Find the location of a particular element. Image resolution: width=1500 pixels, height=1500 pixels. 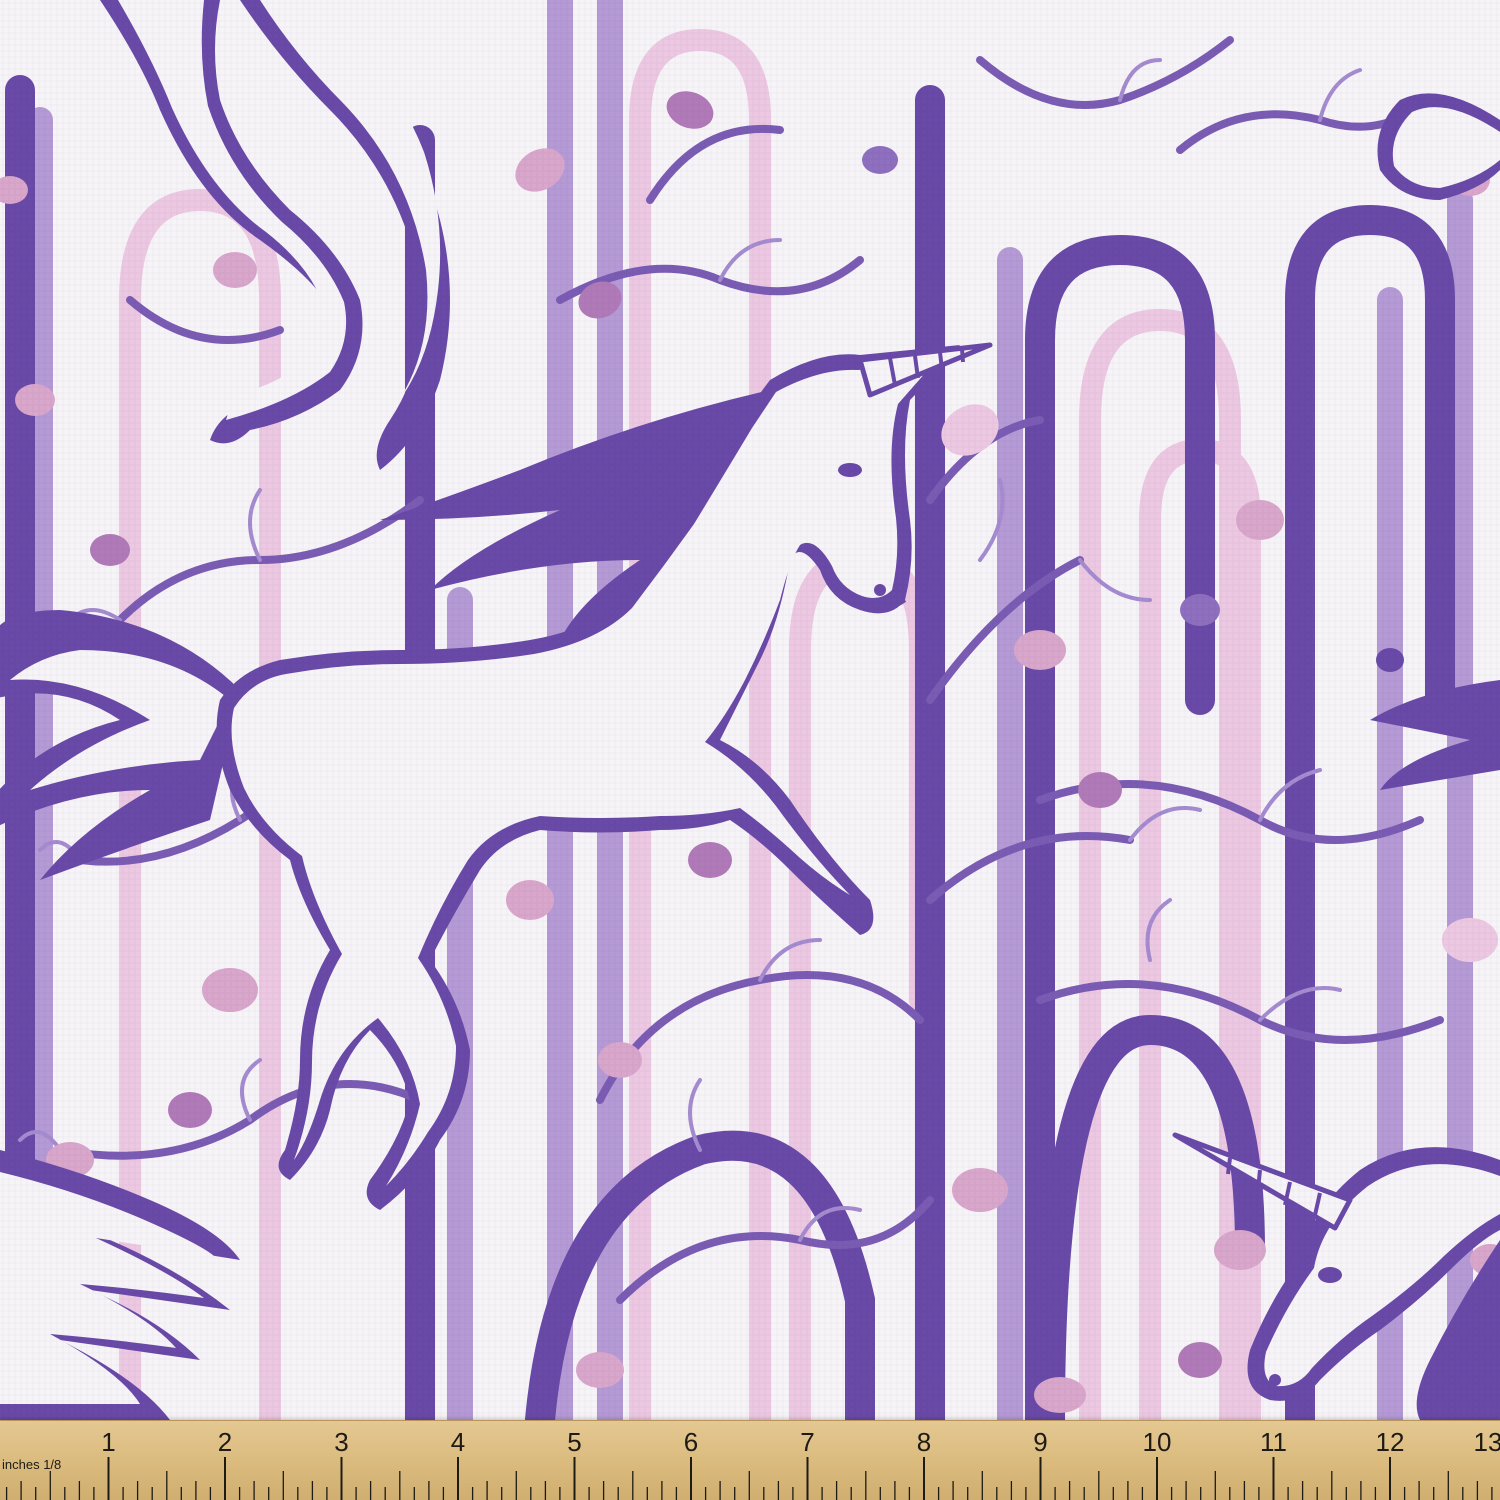

measuring-ruler: inches 1/8 1 2 3 4 5 6 7 8 9 10 11 12 13 is located at coordinates (750, 1460).